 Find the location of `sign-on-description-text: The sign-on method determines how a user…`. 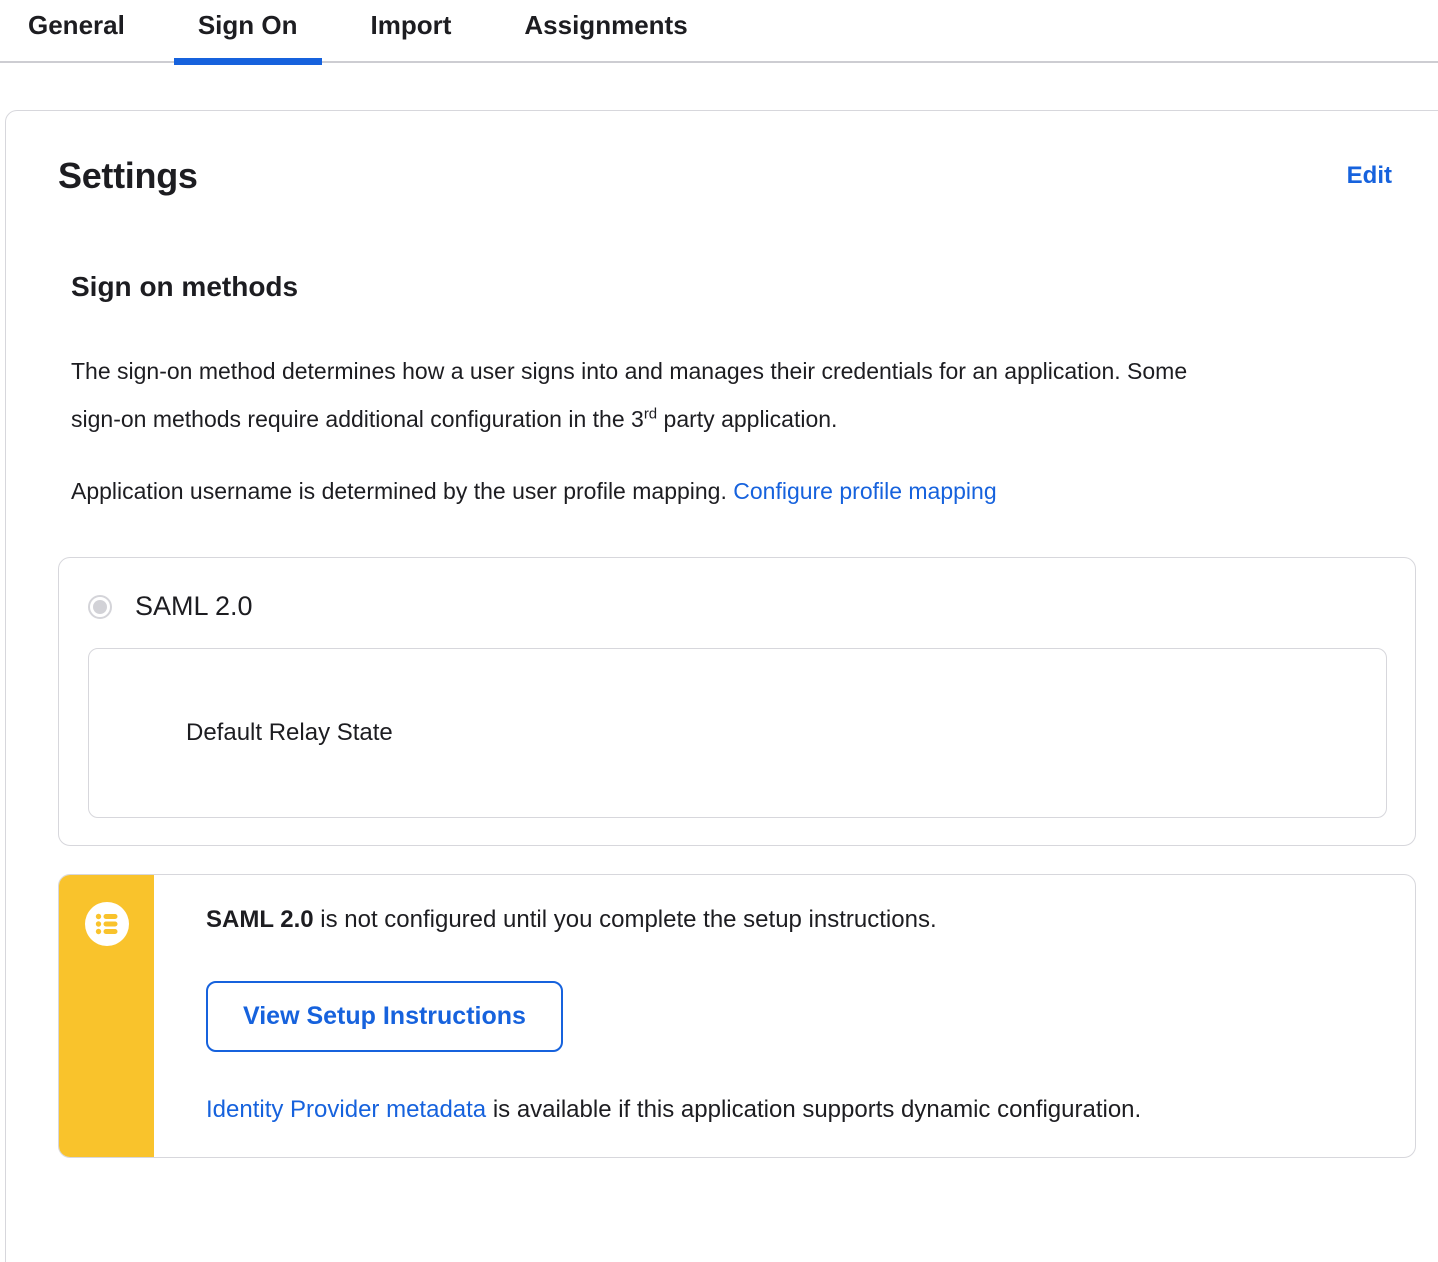

sign-on-description-text: The sign-on method determines how a user… is located at coordinates (629, 395).